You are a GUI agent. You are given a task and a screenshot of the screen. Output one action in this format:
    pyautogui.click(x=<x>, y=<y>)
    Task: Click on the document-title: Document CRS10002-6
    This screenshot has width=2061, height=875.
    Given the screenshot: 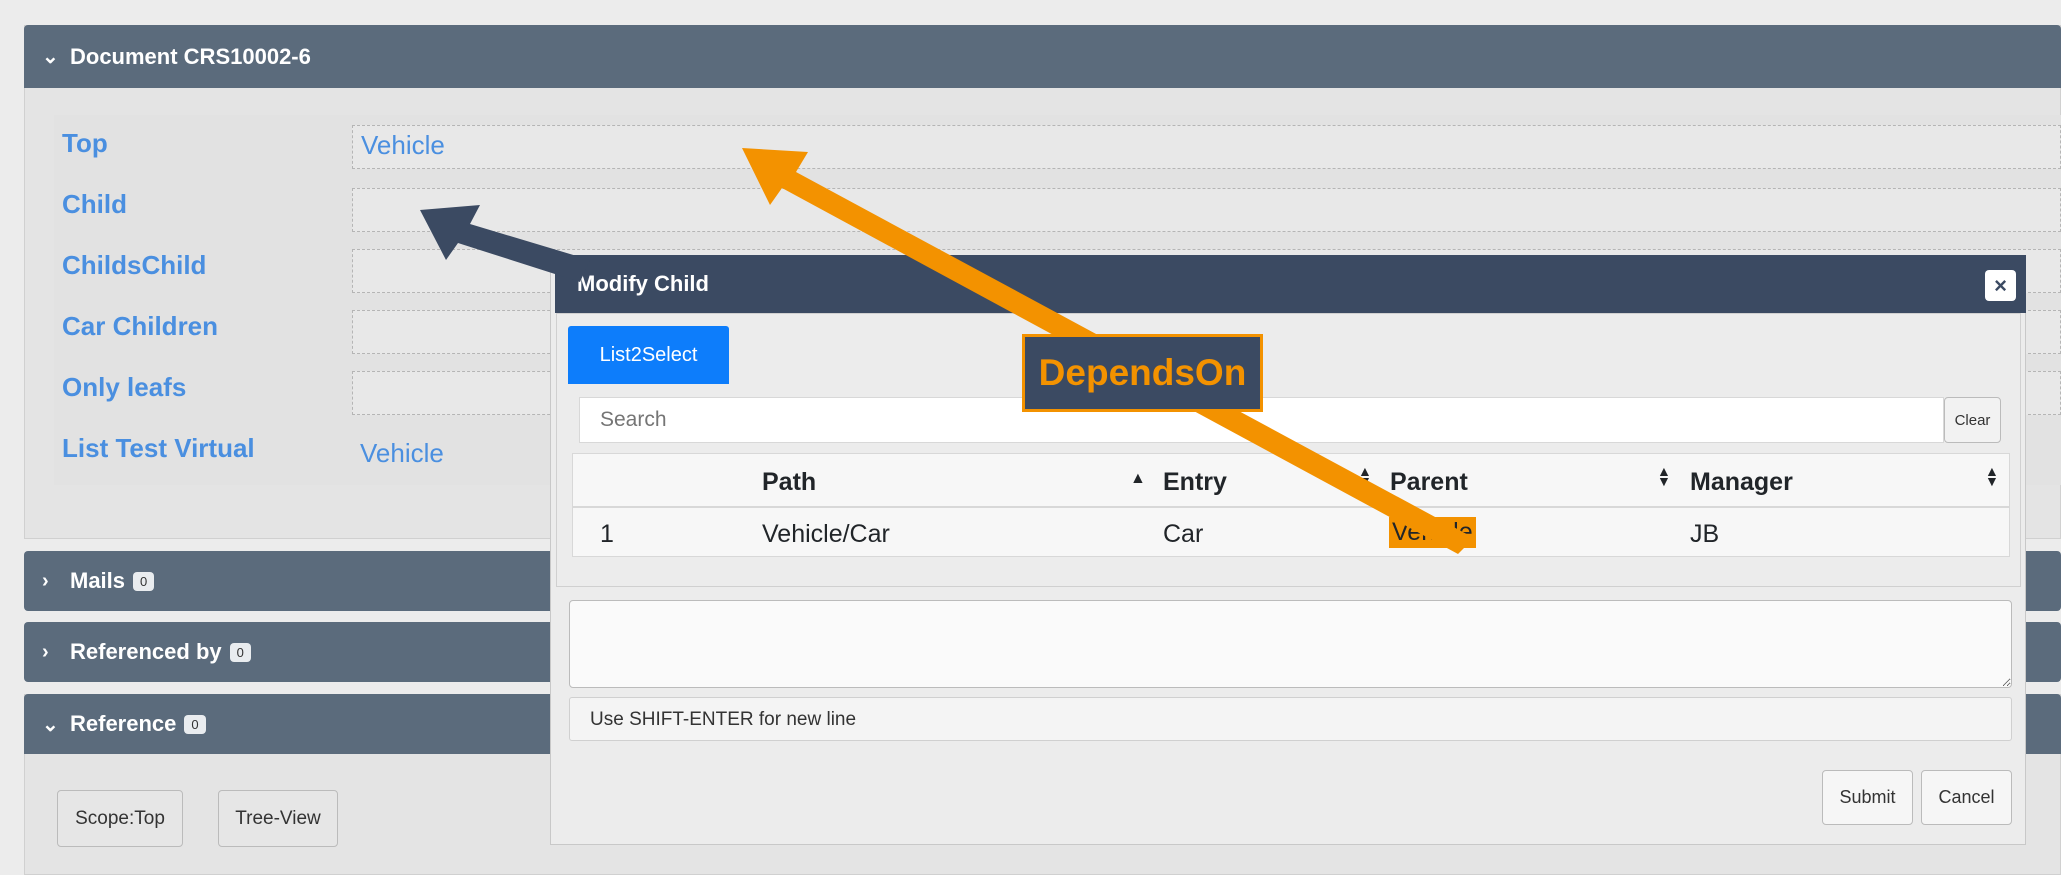 What is the action you would take?
    pyautogui.click(x=190, y=56)
    